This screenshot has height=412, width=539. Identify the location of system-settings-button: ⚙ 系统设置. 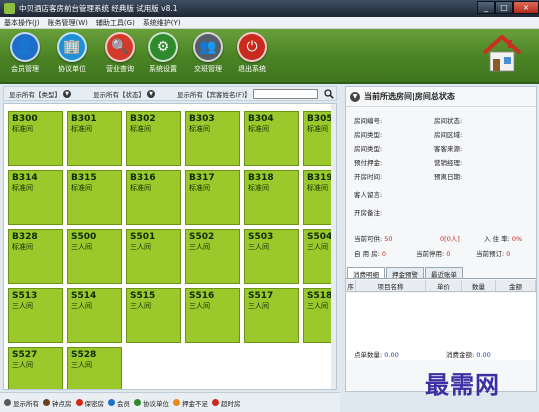
(163, 53).